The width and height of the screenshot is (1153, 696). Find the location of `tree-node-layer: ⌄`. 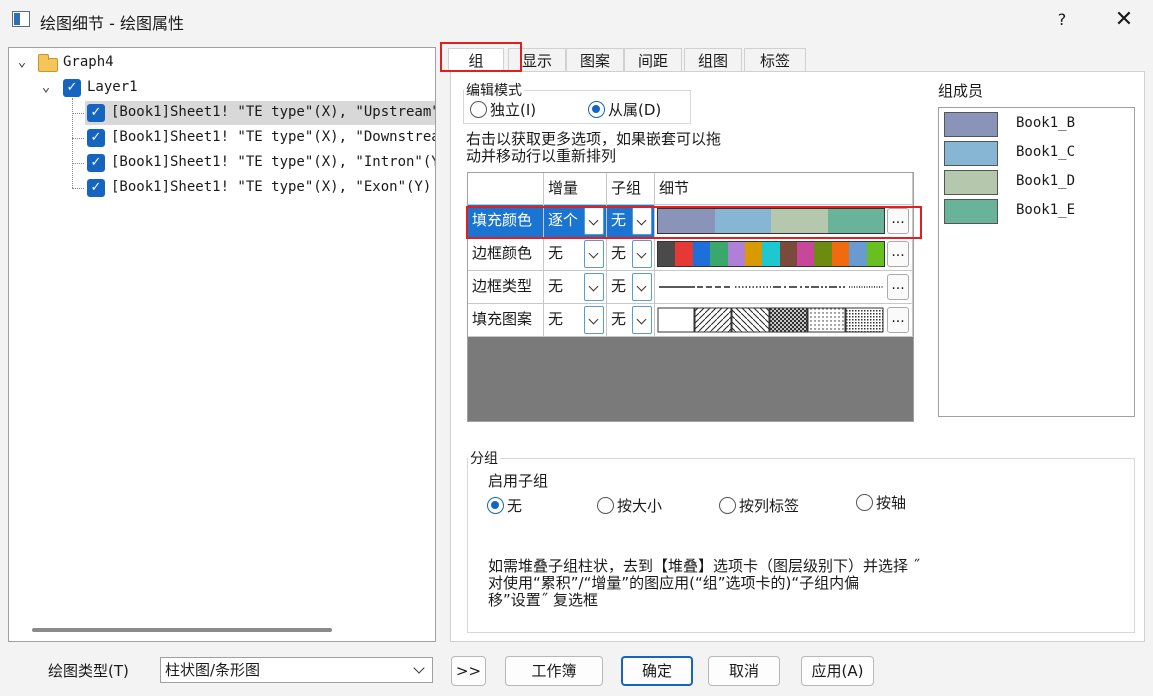

tree-node-layer: ⌄ is located at coordinates (46, 87).